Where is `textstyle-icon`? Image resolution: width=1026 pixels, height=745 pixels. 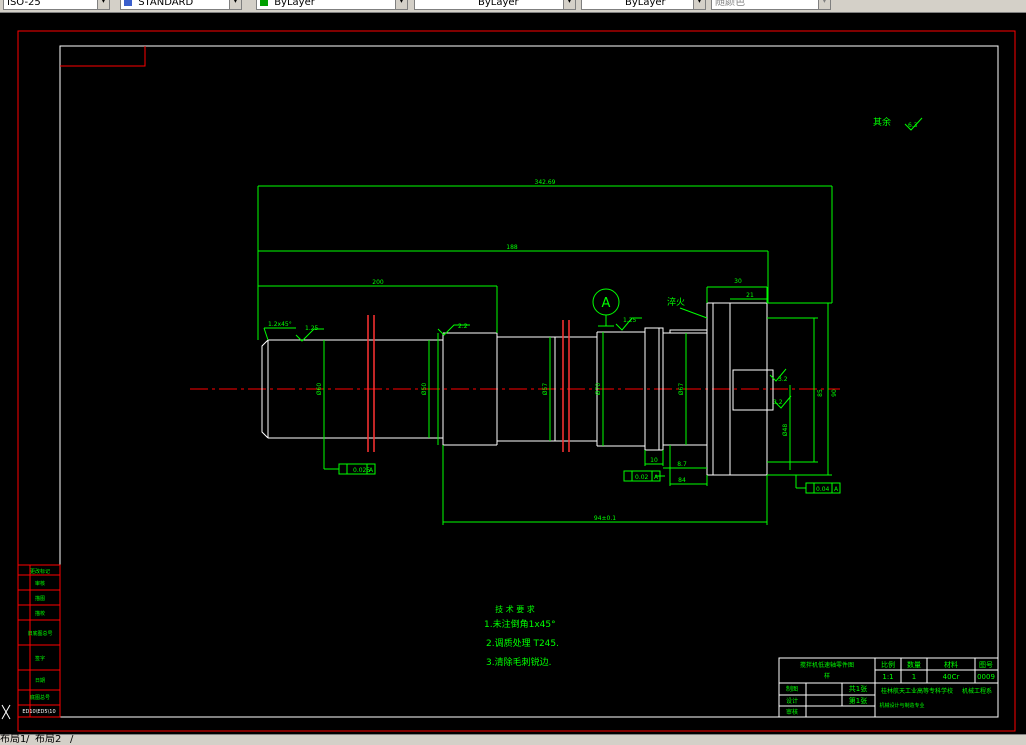
textstyle-icon is located at coordinates (128, 3).